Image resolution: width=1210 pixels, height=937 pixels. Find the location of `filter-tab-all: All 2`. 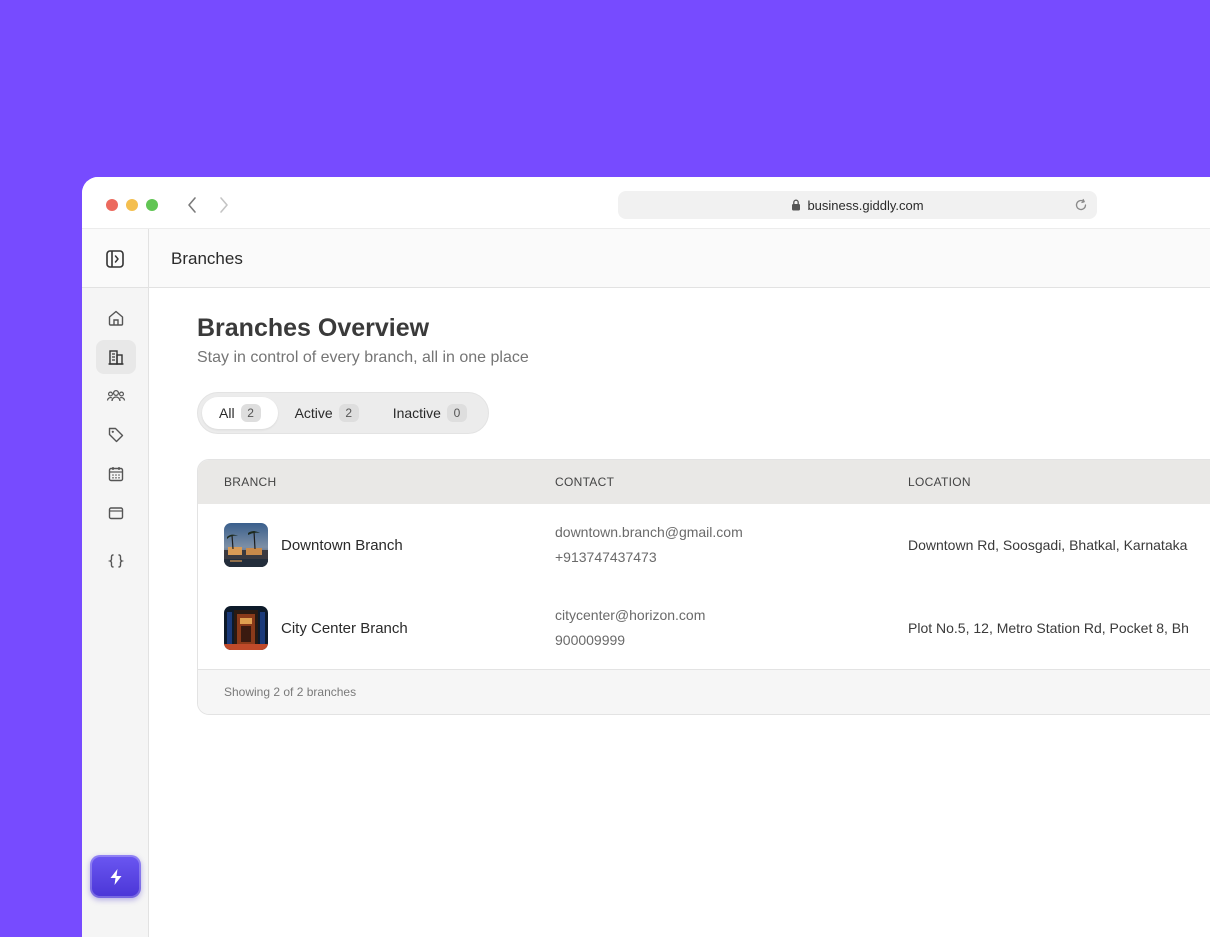

filter-tab-all: All 2 is located at coordinates (240, 413).